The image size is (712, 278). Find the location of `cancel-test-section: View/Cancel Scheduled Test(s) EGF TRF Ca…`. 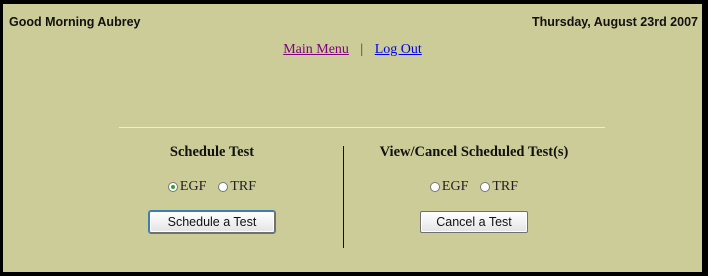

cancel-test-section: View/Cancel Scheduled Test(s) EGF TRF Ca… is located at coordinates (474, 188).